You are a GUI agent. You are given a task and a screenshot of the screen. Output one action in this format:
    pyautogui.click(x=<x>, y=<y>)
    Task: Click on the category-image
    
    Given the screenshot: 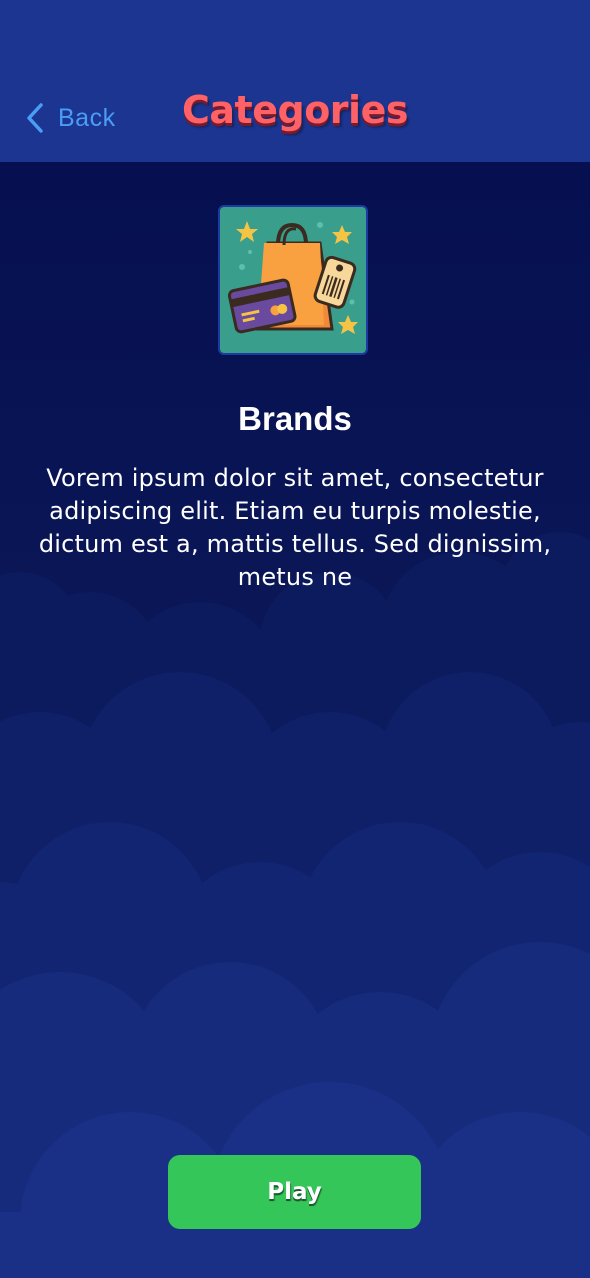 What is the action you would take?
    pyautogui.click(x=293, y=280)
    